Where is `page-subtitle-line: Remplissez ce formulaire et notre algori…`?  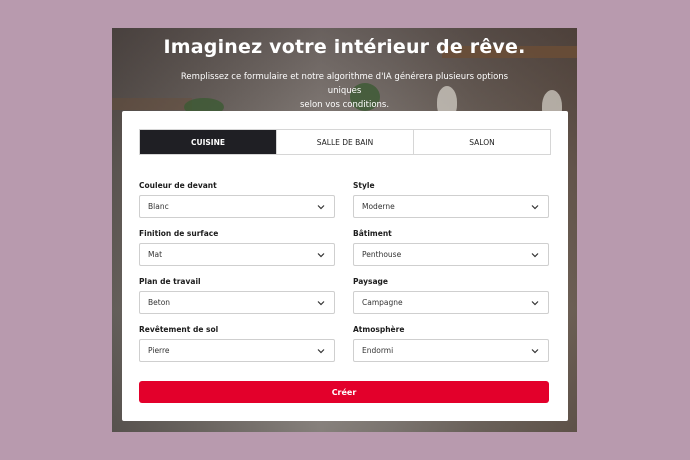 page-subtitle-line: Remplissez ce formulaire et notre algori… is located at coordinates (344, 84).